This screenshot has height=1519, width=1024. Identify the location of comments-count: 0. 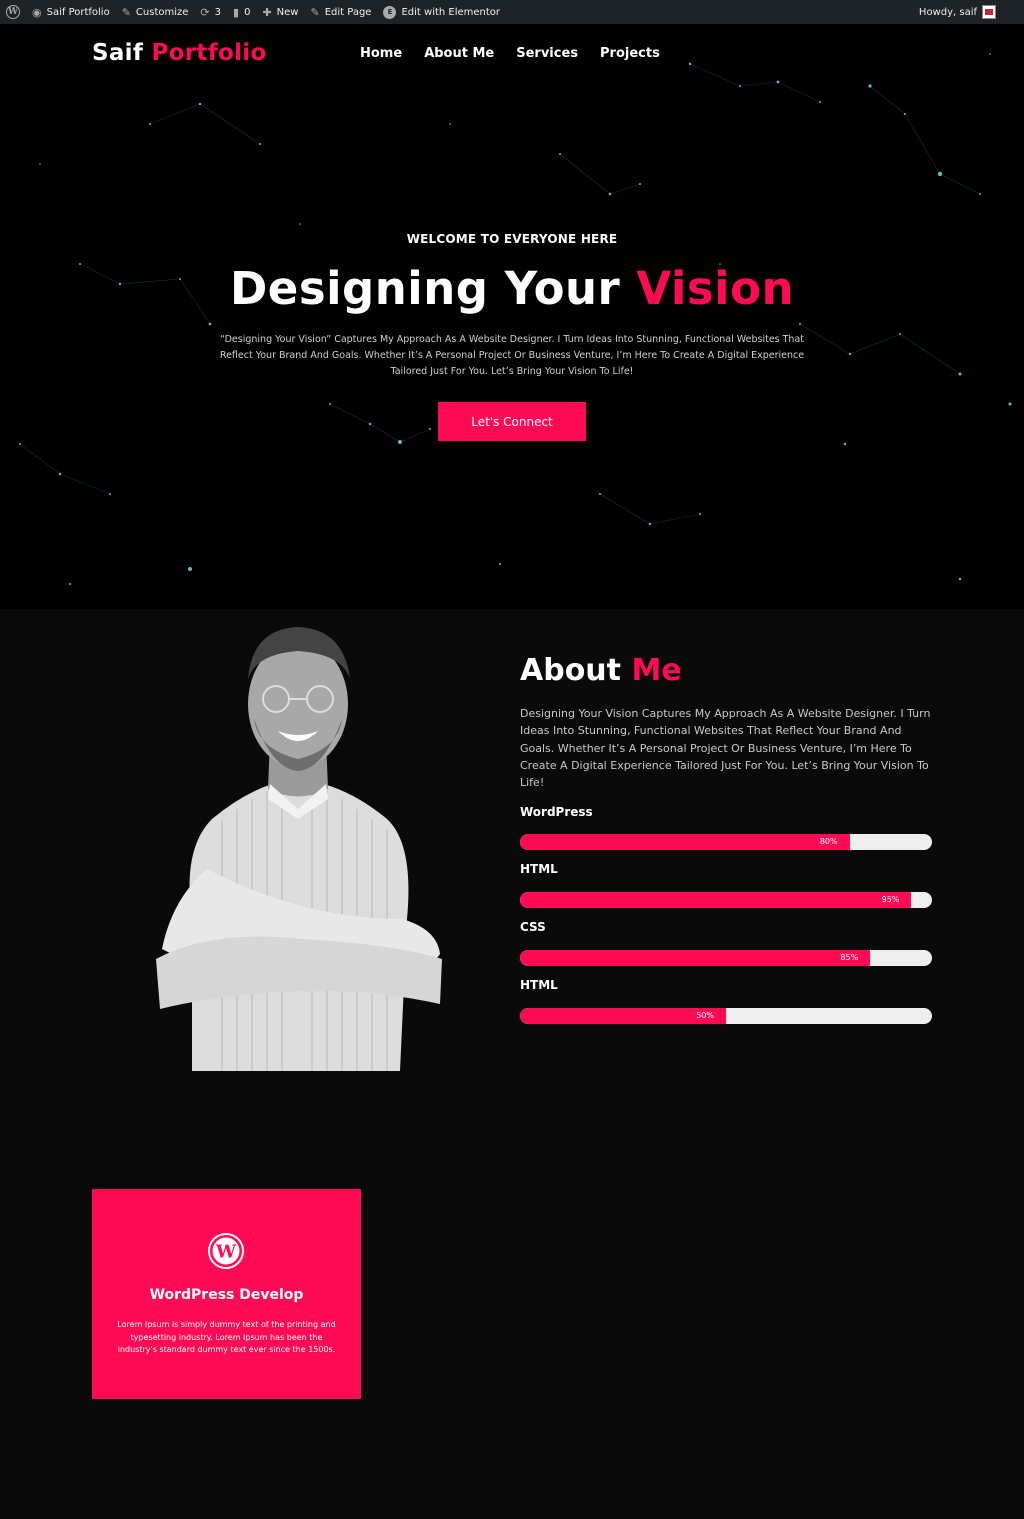
(247, 12).